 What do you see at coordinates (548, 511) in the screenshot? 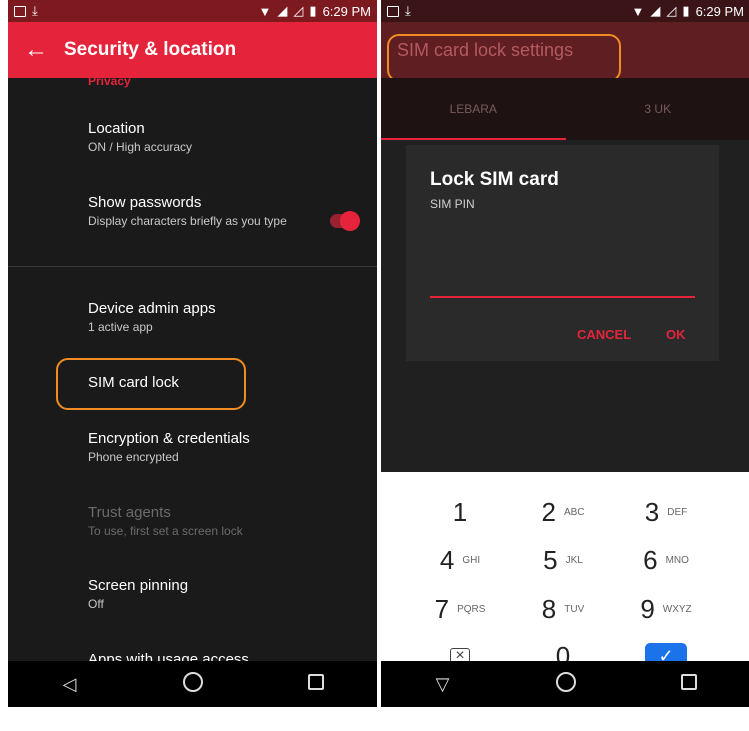
I see `key-digit: 2` at bounding box center [548, 511].